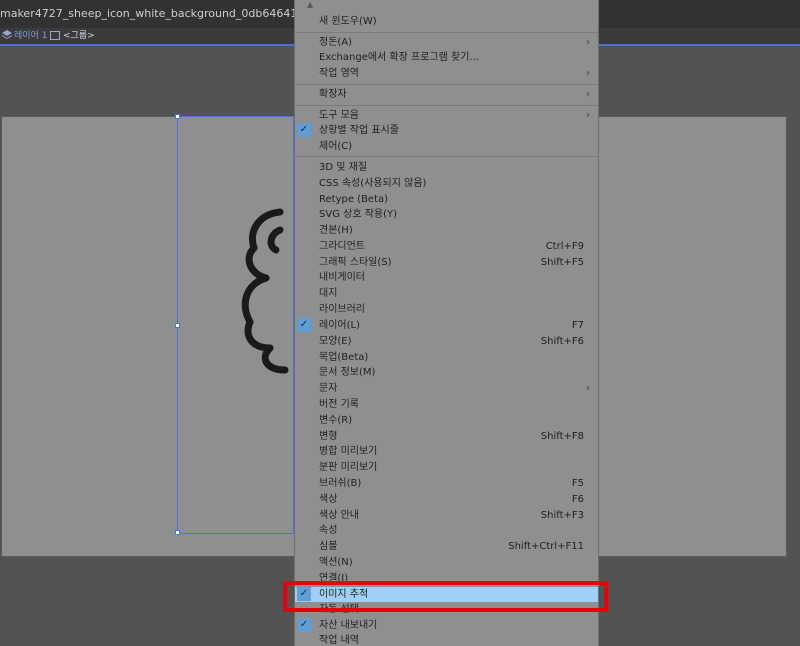  What do you see at coordinates (328, 530) in the screenshot?
I see `menu-item-label: 속성` at bounding box center [328, 530].